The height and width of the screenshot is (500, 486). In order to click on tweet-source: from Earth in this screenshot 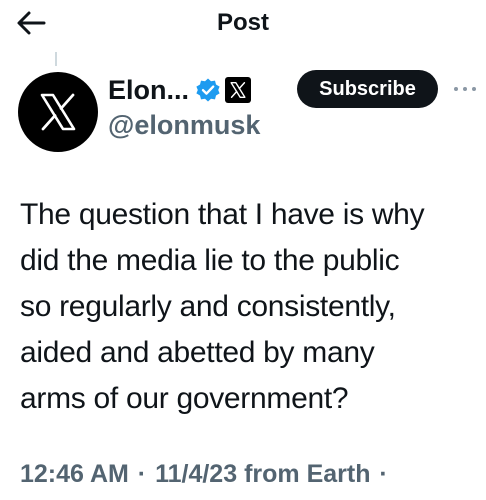, I will do `click(307, 474)`.